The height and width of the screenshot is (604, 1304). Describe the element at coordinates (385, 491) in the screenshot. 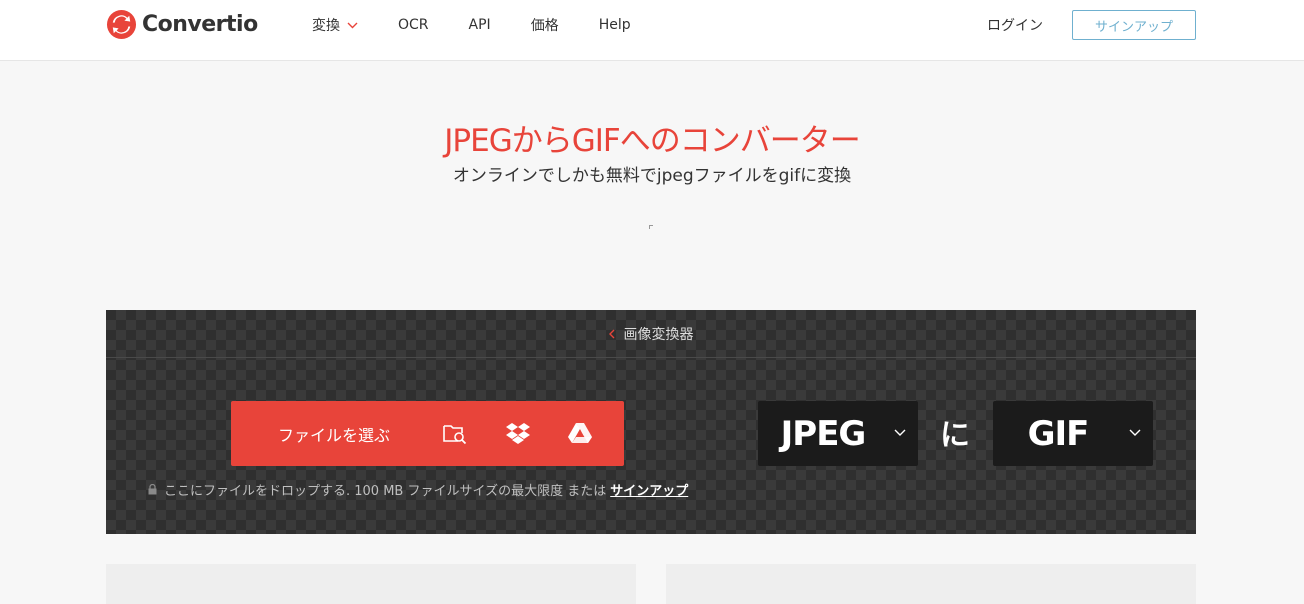

I see `drop-note-text: ここにファイルをドロップする. 100 MB ファイルサイズの最大限度 または` at that location.